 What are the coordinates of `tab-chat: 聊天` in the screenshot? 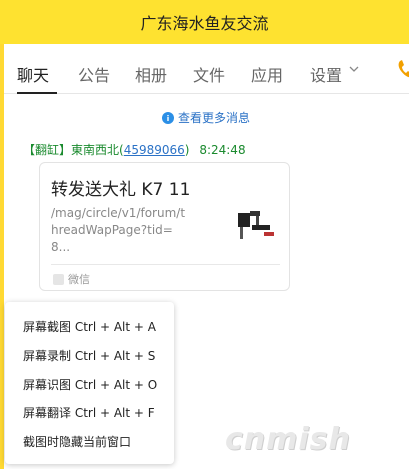 It's located at (33, 74).